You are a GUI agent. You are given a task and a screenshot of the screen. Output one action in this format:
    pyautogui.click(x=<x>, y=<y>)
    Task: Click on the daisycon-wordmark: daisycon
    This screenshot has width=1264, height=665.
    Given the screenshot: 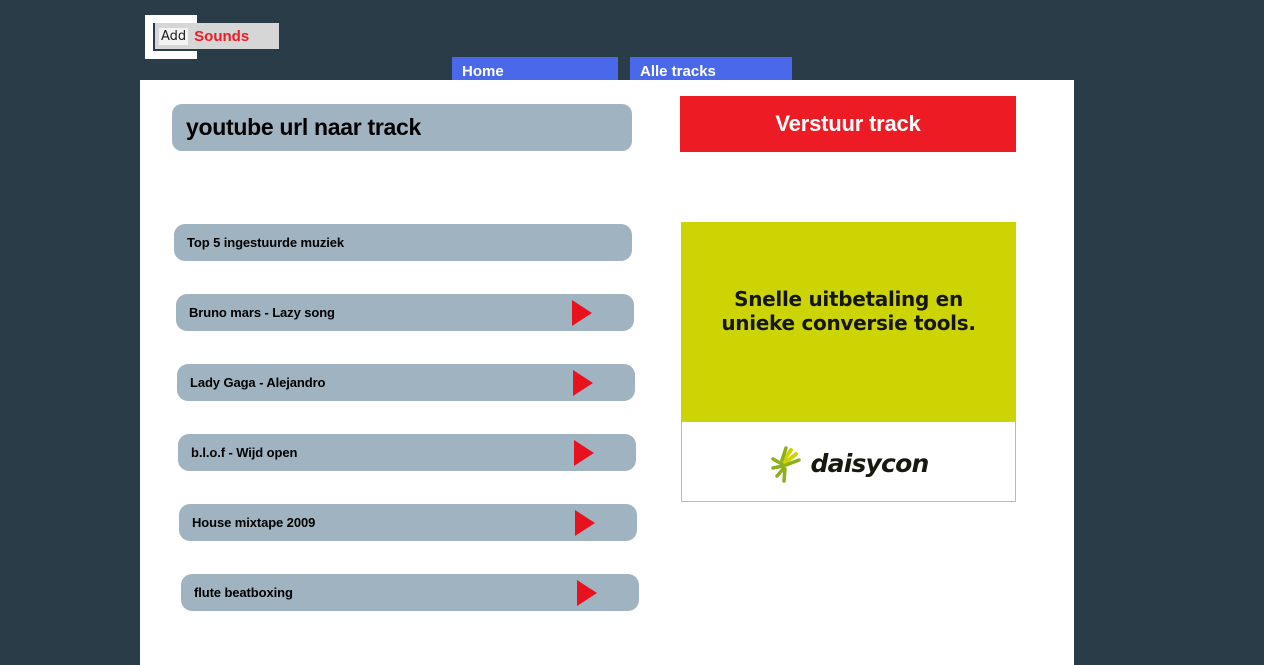 What is the action you would take?
    pyautogui.click(x=870, y=463)
    